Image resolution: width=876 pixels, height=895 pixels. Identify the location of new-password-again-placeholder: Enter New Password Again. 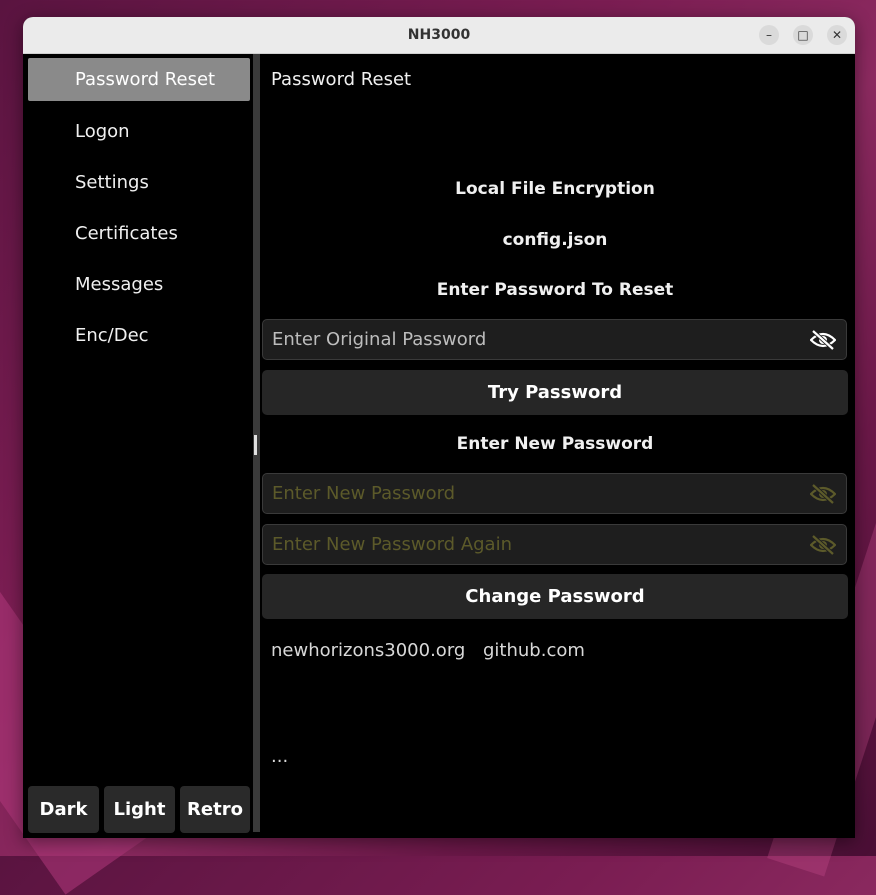
(392, 544).